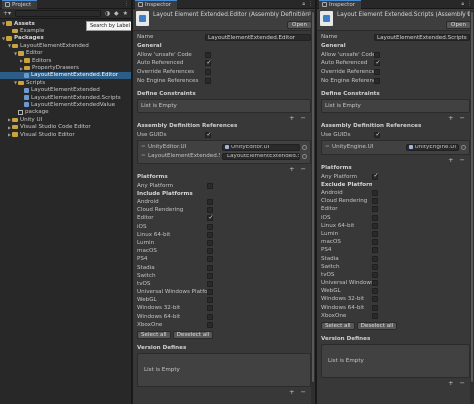 The width and height of the screenshot is (474, 404). I want to click on tree-item: ▶ Visual Studio Editor, so click(65, 134).